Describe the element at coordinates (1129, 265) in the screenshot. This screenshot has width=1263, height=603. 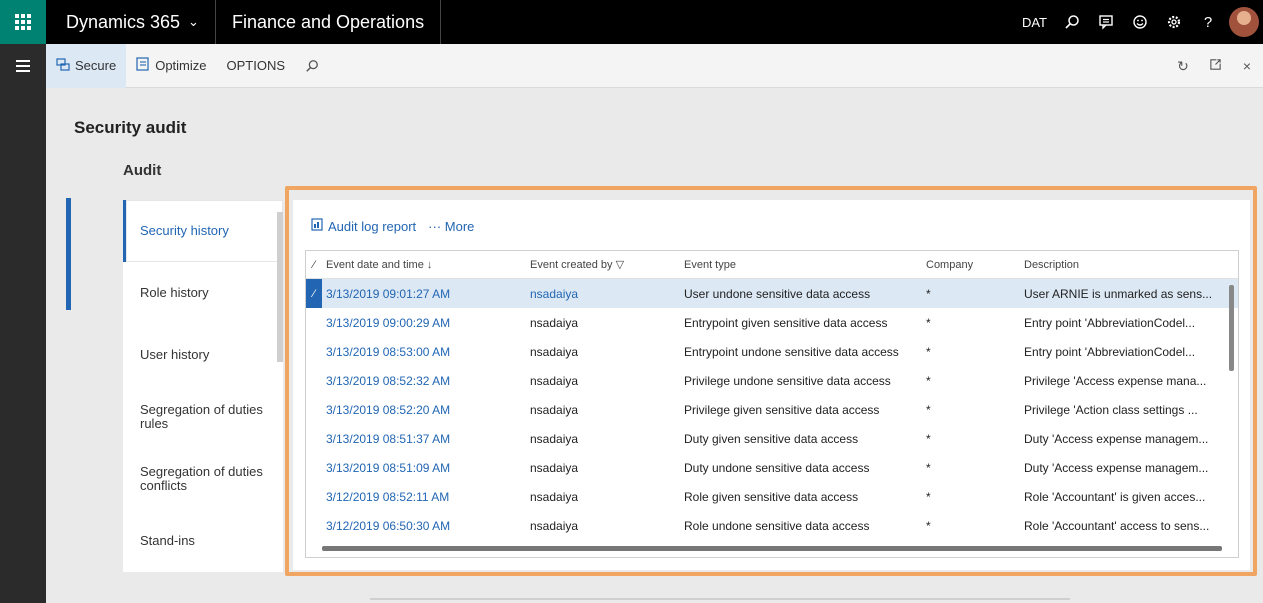
I see `header-description: Description` at that location.